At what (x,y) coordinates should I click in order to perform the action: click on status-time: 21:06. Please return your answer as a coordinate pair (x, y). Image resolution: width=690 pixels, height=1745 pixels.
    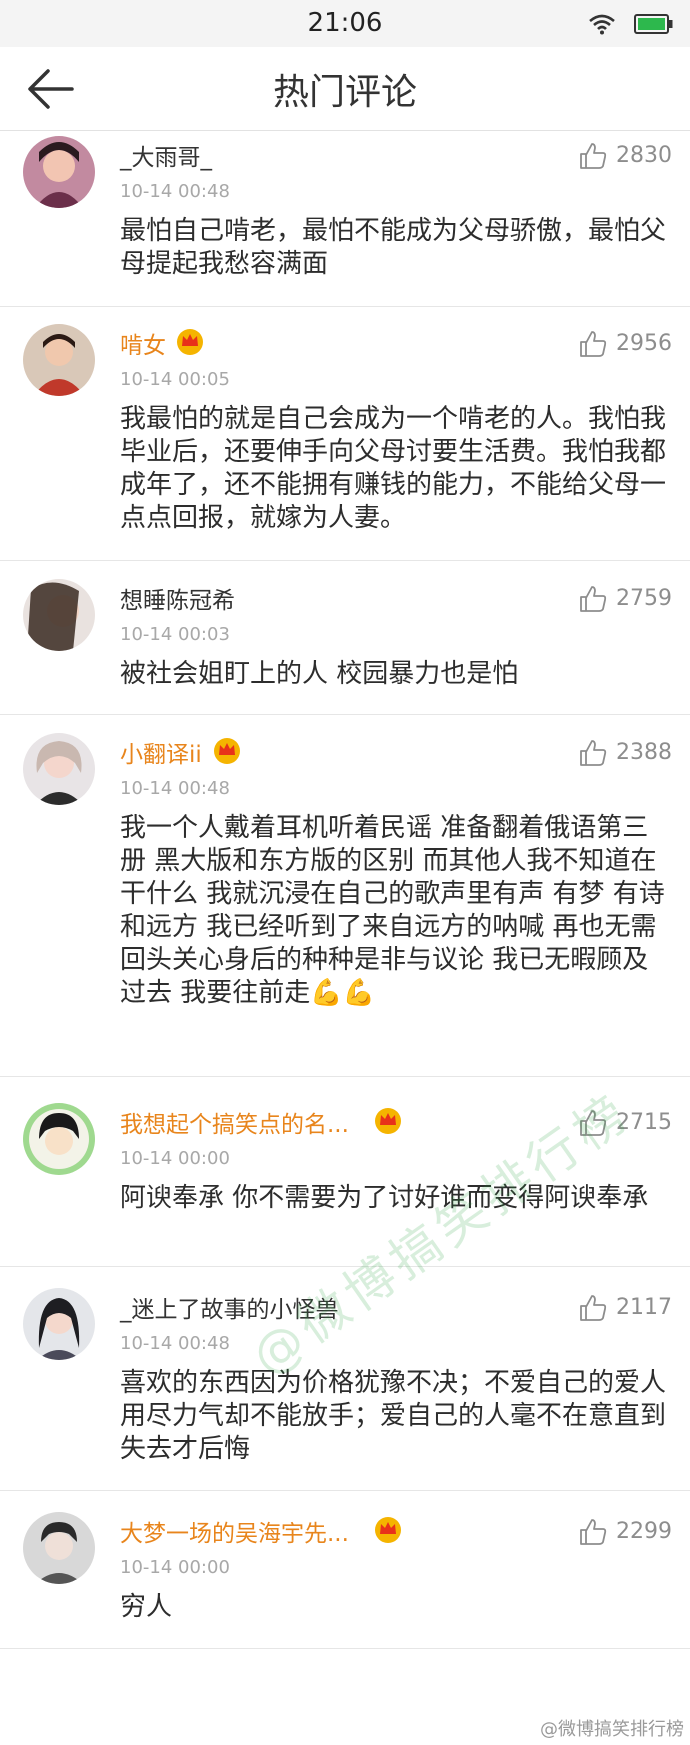
    Looking at the image, I should click on (345, 23).